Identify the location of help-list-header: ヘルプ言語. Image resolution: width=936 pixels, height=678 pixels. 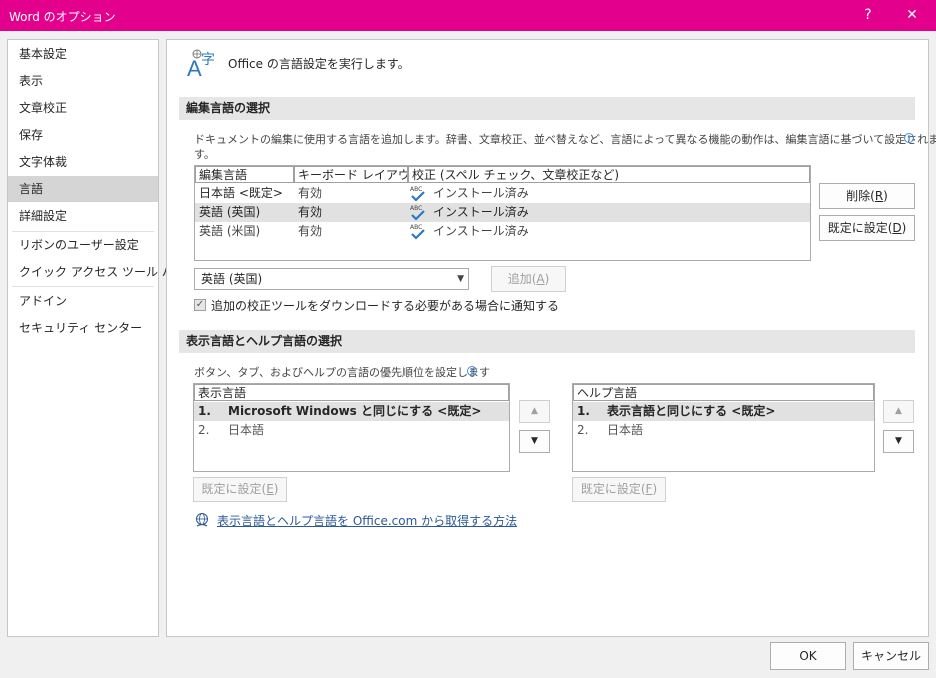
(723, 392).